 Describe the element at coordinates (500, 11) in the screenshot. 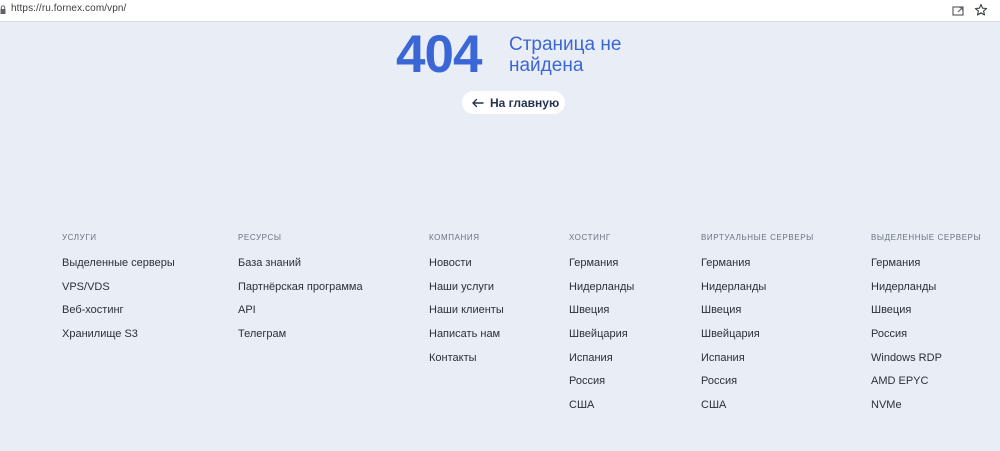

I see `browser-address-bar: https://ru.fornex.com/vpn/` at that location.